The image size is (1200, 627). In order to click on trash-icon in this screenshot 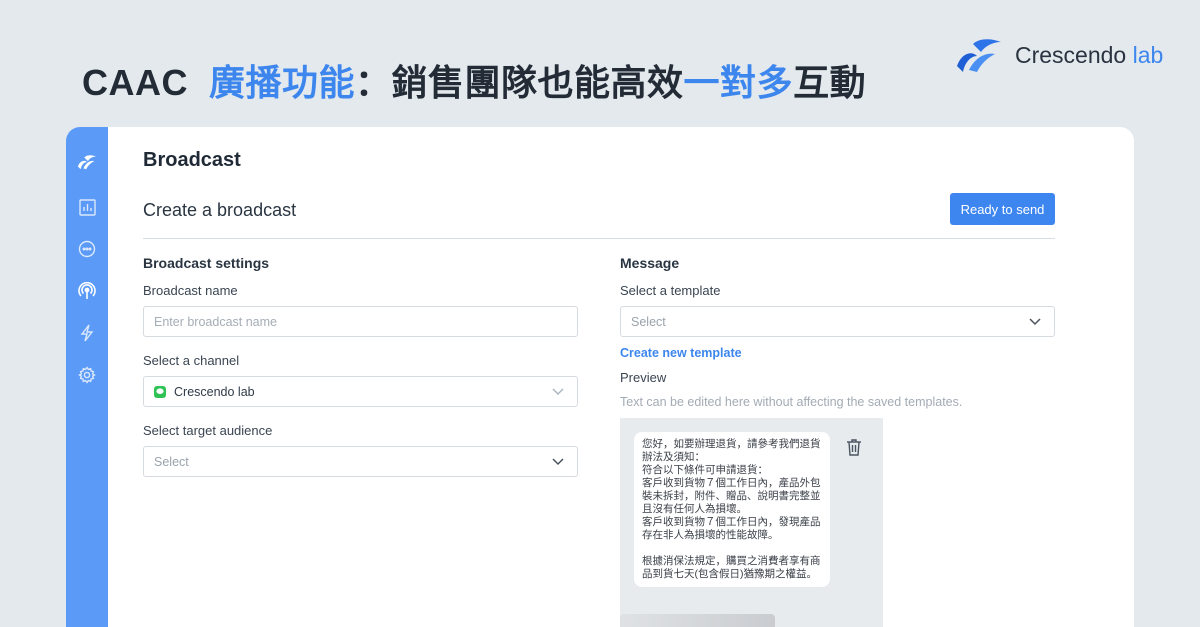, I will do `click(854, 447)`.